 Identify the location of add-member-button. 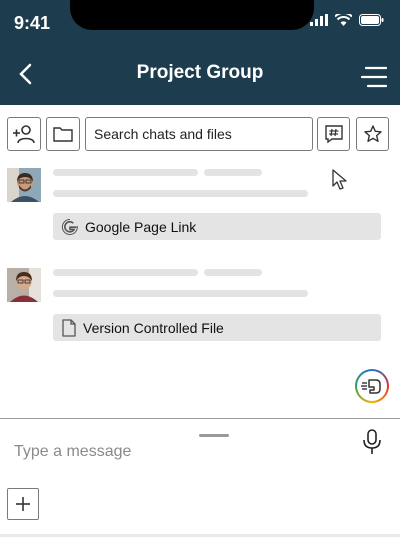
(24, 134).